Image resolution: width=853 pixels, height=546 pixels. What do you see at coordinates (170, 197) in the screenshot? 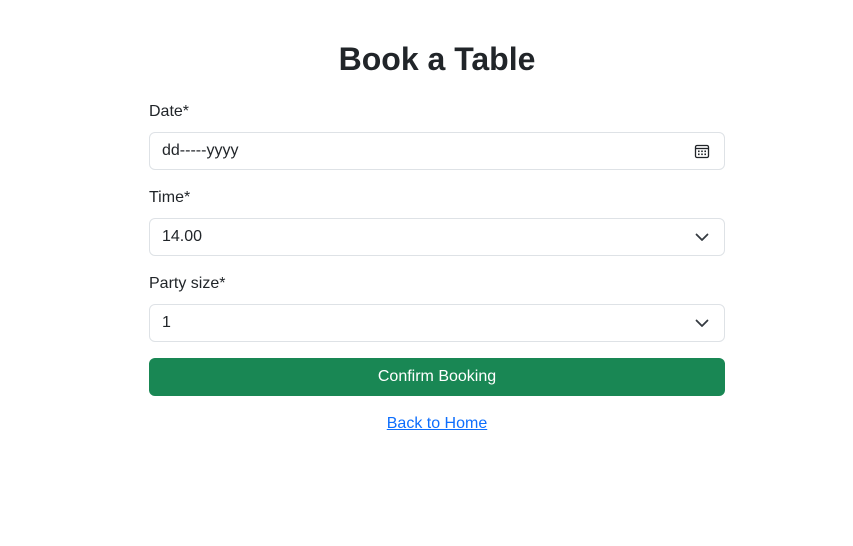
I see `time-label: Time*` at bounding box center [170, 197].